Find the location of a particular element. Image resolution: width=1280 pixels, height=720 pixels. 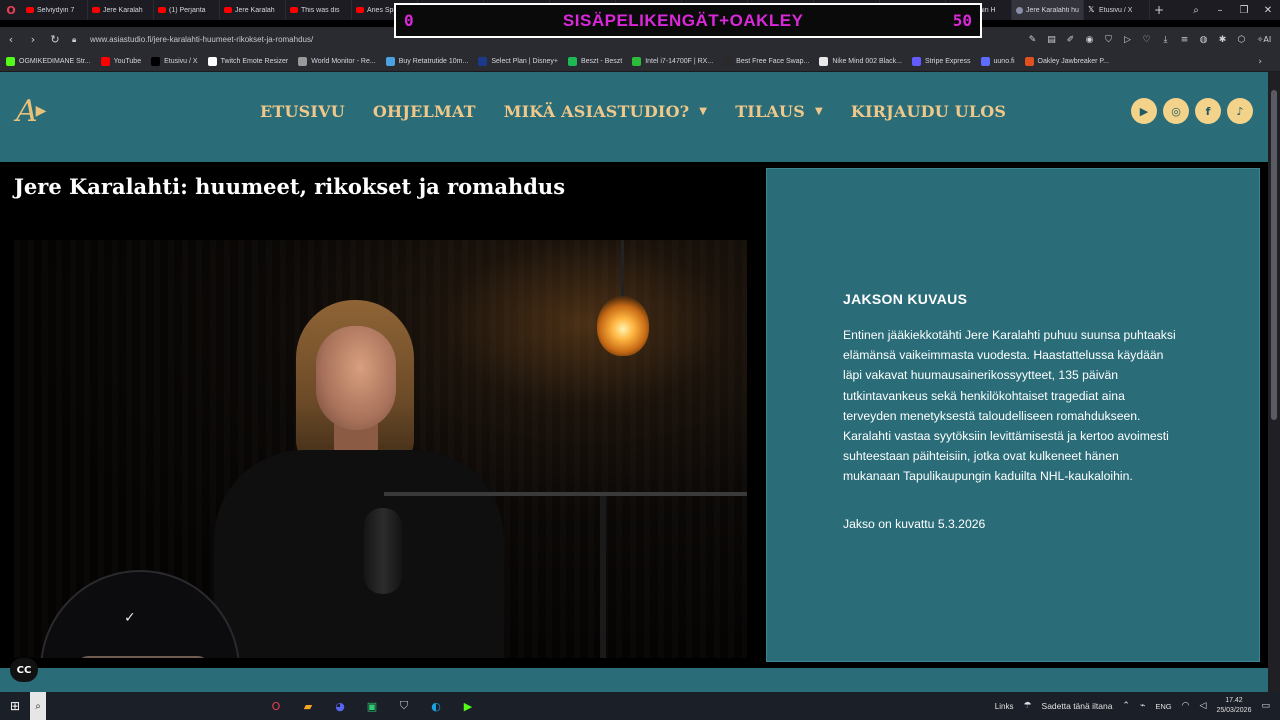

tab-item: (1) Perjanta is located at coordinates (187, 10).